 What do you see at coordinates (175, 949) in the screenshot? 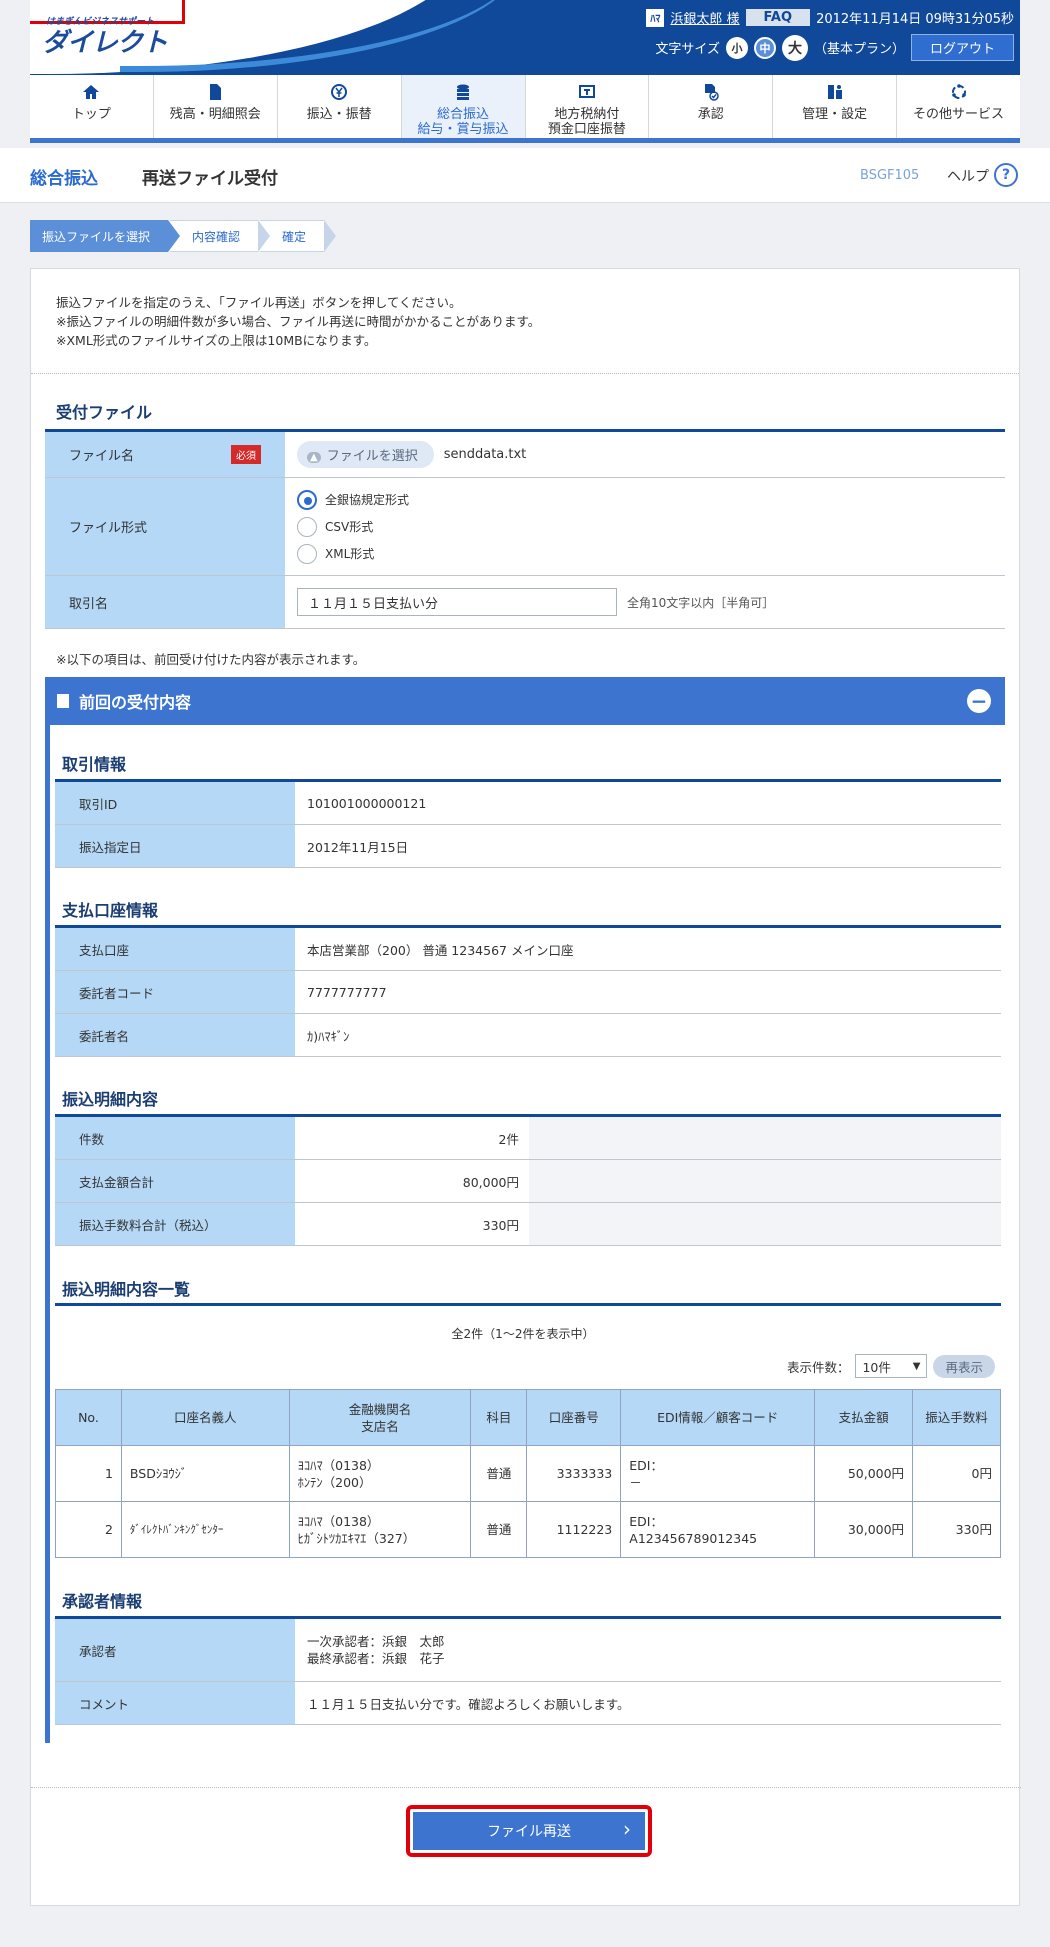
I see `payment-account-label: 支払口座` at bounding box center [175, 949].